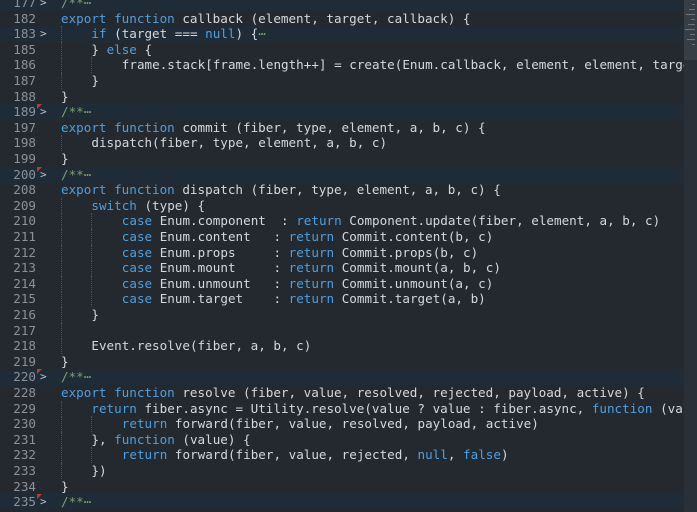  Describe the element at coordinates (410, 252) in the screenshot. I see `code-token: Commit.props(b, c)` at that location.